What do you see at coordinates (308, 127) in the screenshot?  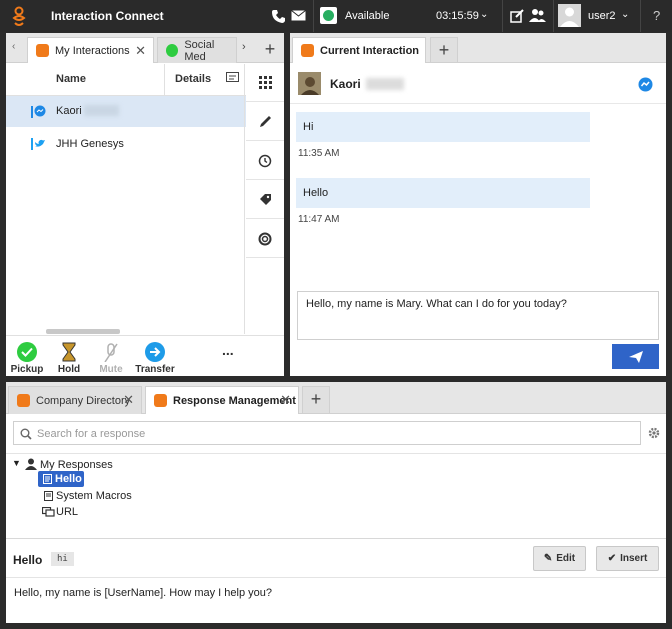 I see `message-text: Hi` at bounding box center [308, 127].